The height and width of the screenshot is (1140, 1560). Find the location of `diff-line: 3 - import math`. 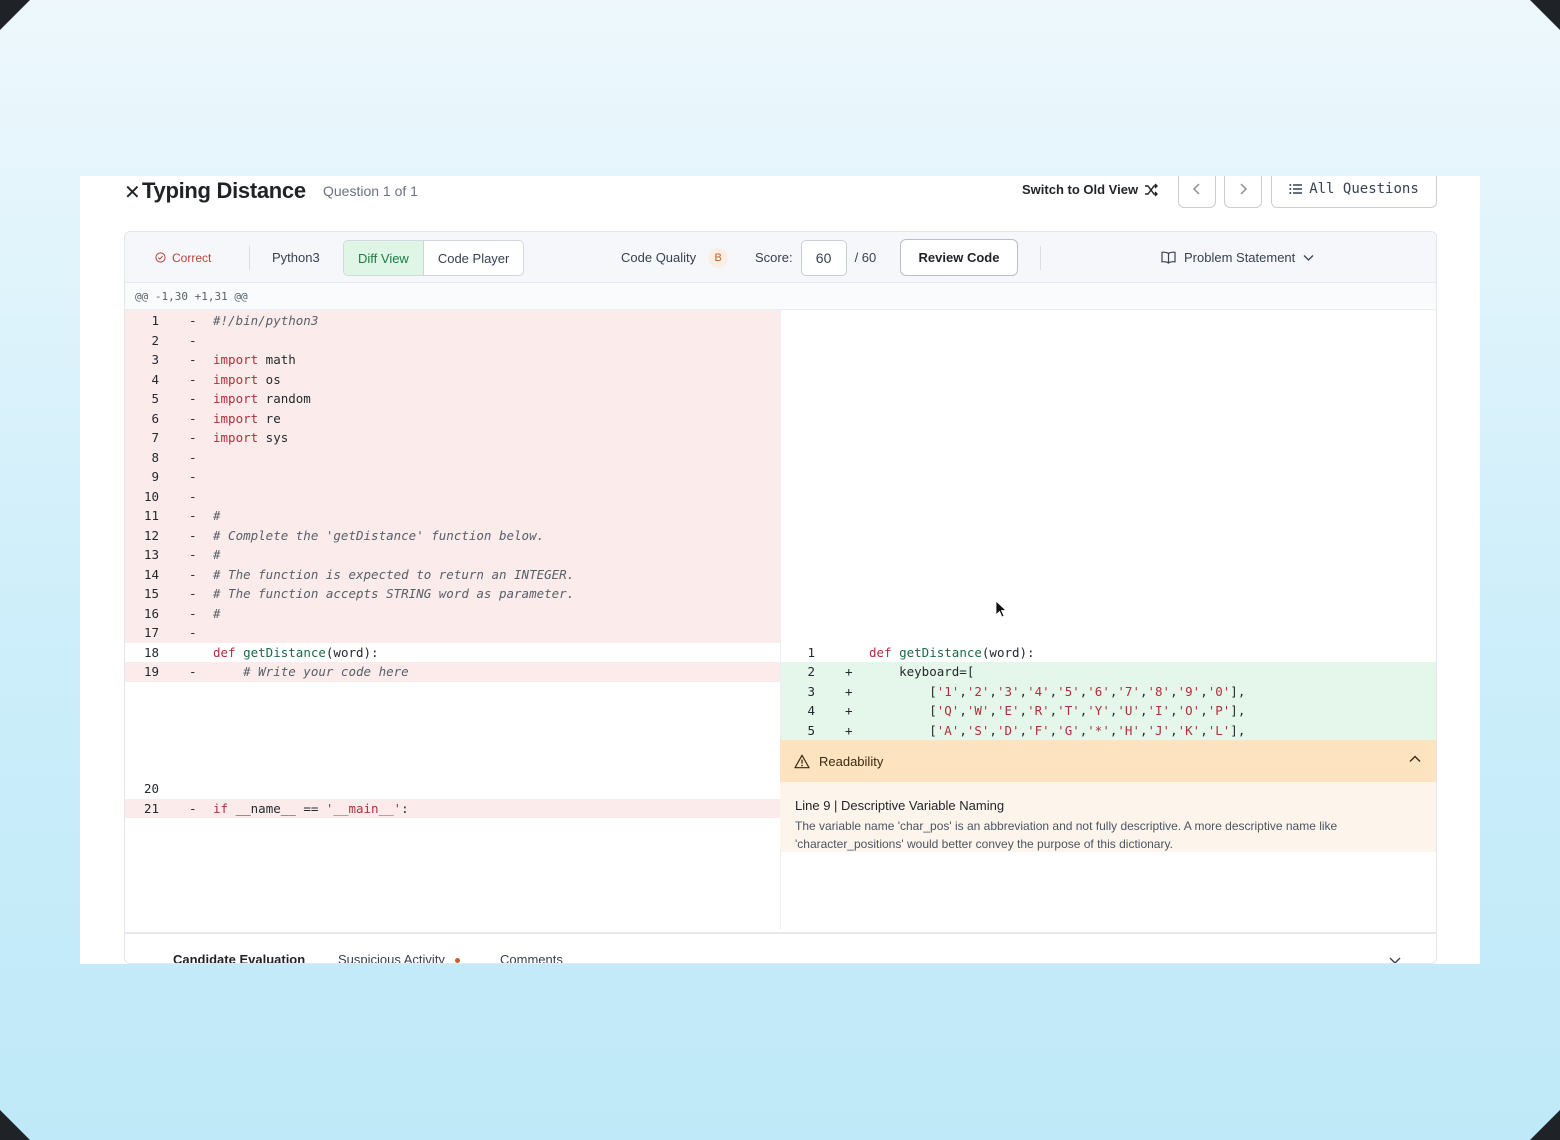

diff-line: 3 - import math is located at coordinates (452, 360).